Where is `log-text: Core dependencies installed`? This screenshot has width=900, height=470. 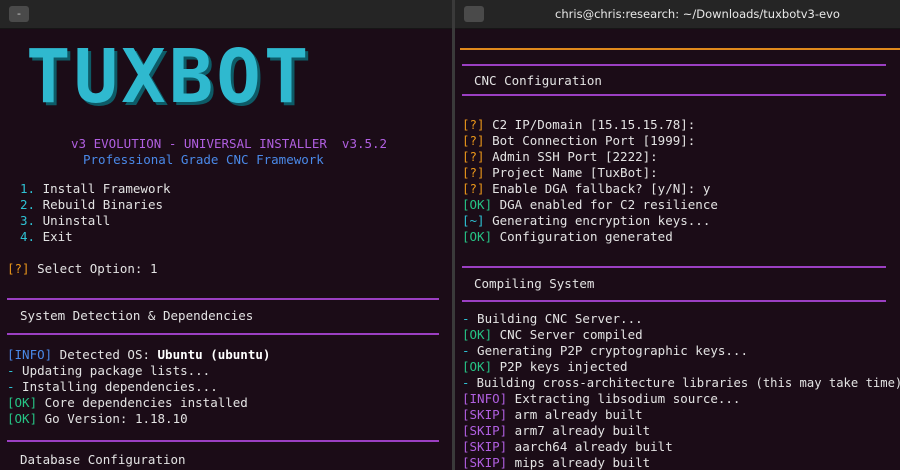 log-text: Core dependencies installed is located at coordinates (142, 402).